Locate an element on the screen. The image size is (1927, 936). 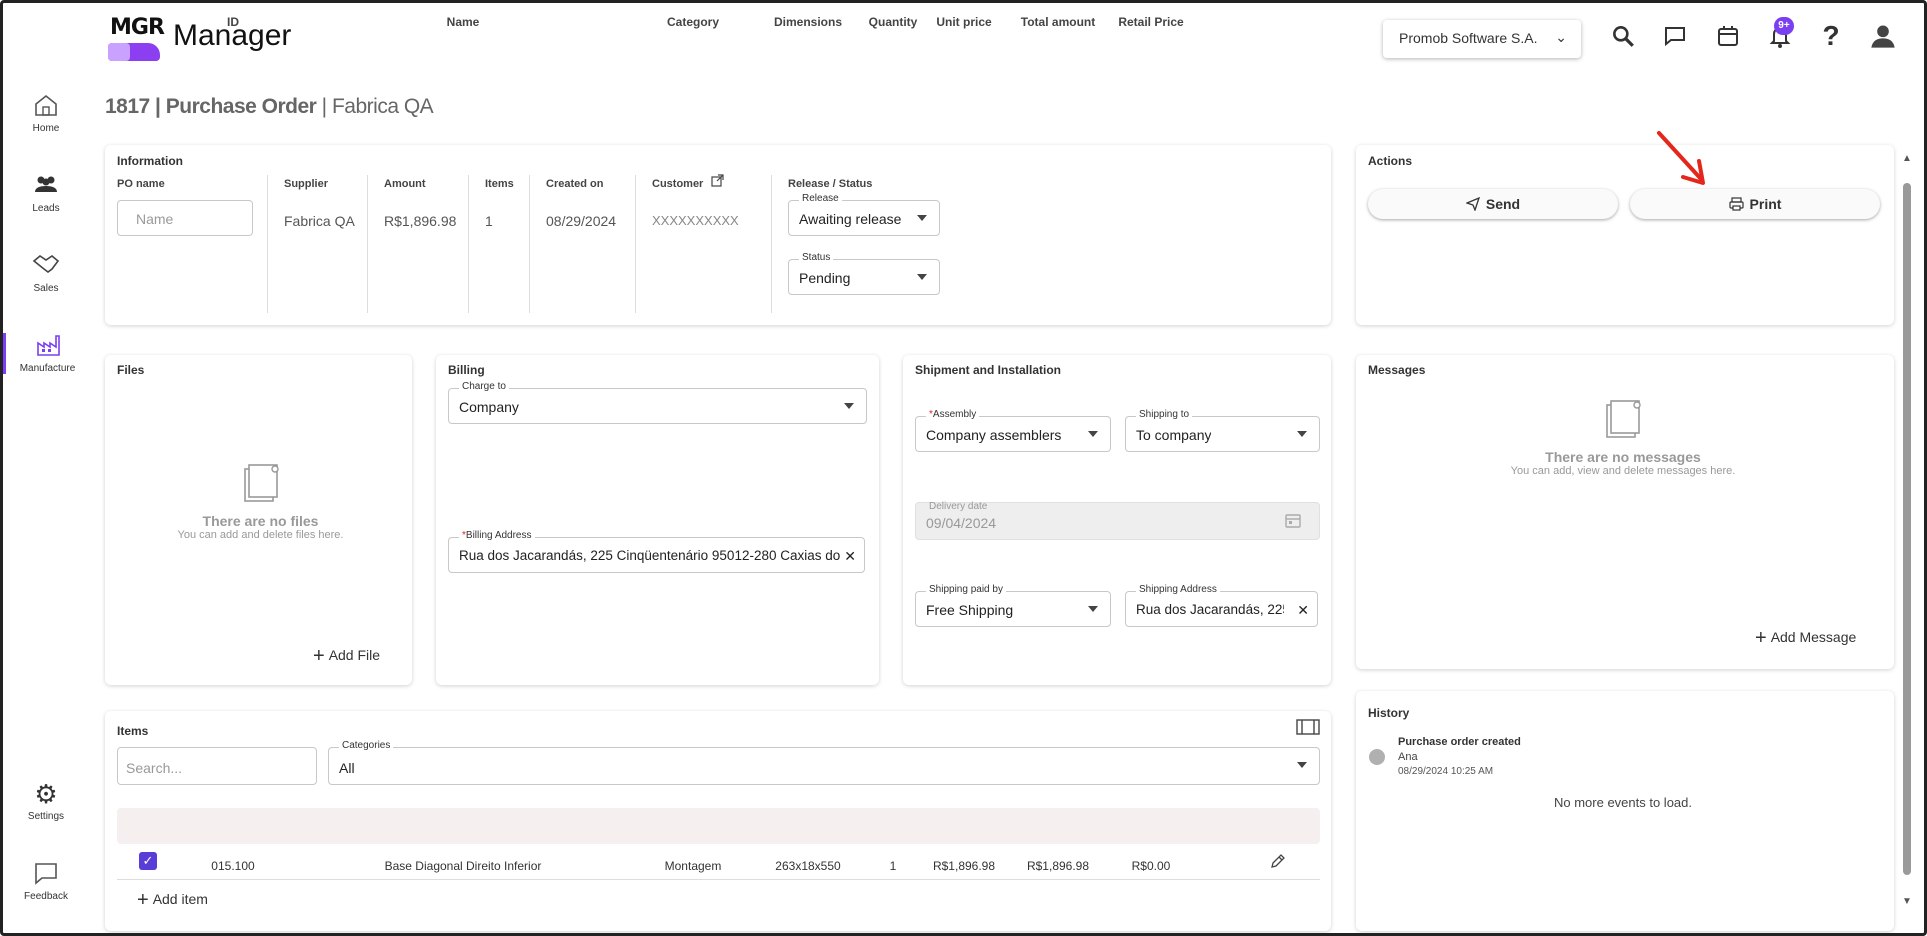
send-icon is located at coordinates (1472, 206).